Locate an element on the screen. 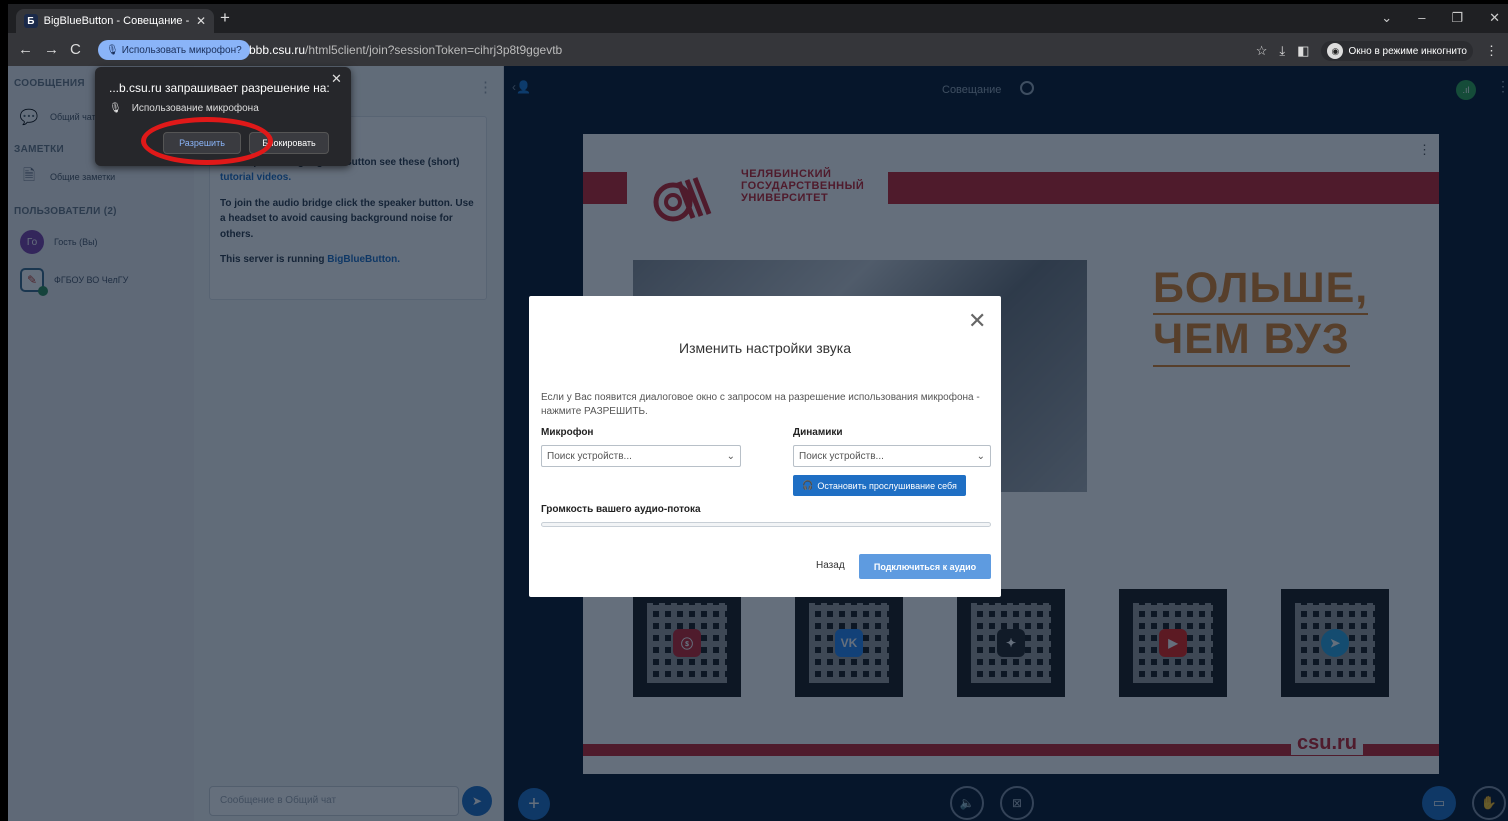 Image resolution: width=1508 pixels, height=821 pixels. star-icon: ☆ is located at coordinates (1262, 51).